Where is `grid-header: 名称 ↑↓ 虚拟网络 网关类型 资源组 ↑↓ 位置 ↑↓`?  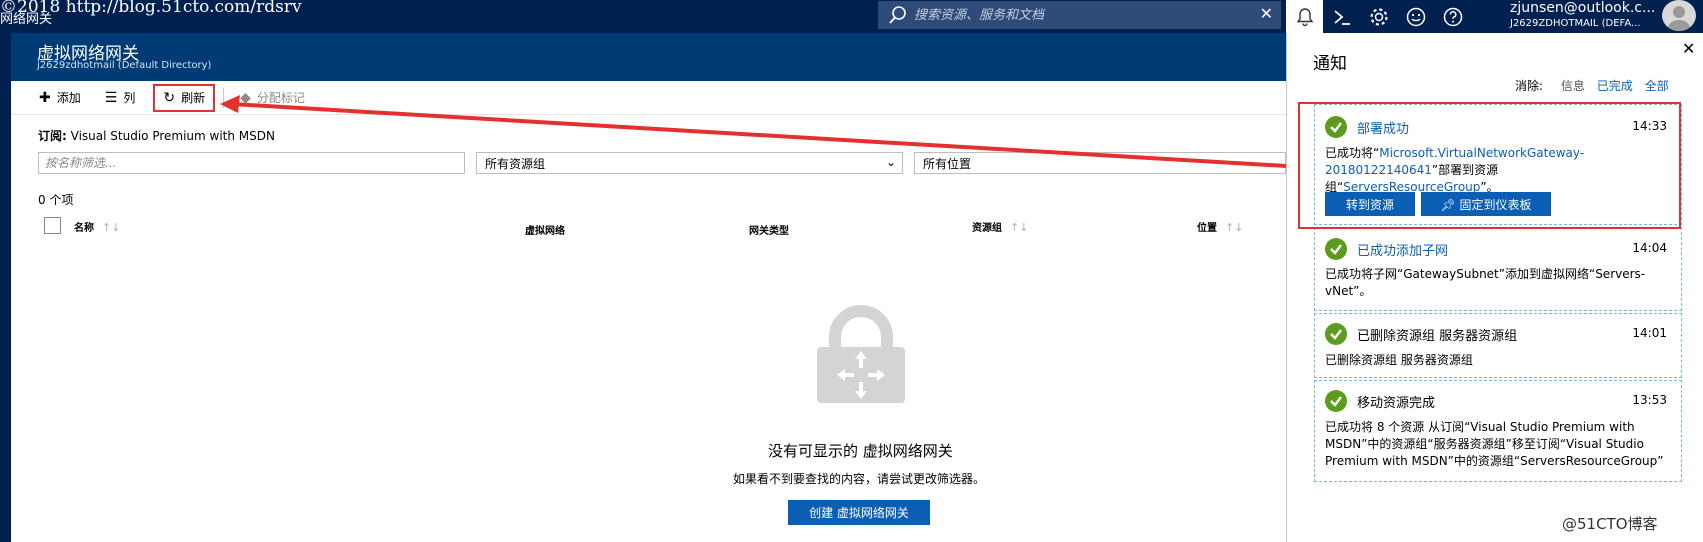
grid-header: 名称 ↑↓ 虚拟网络 网关类型 资源组 ↑↓ 位置 ↑↓ is located at coordinates (665, 228).